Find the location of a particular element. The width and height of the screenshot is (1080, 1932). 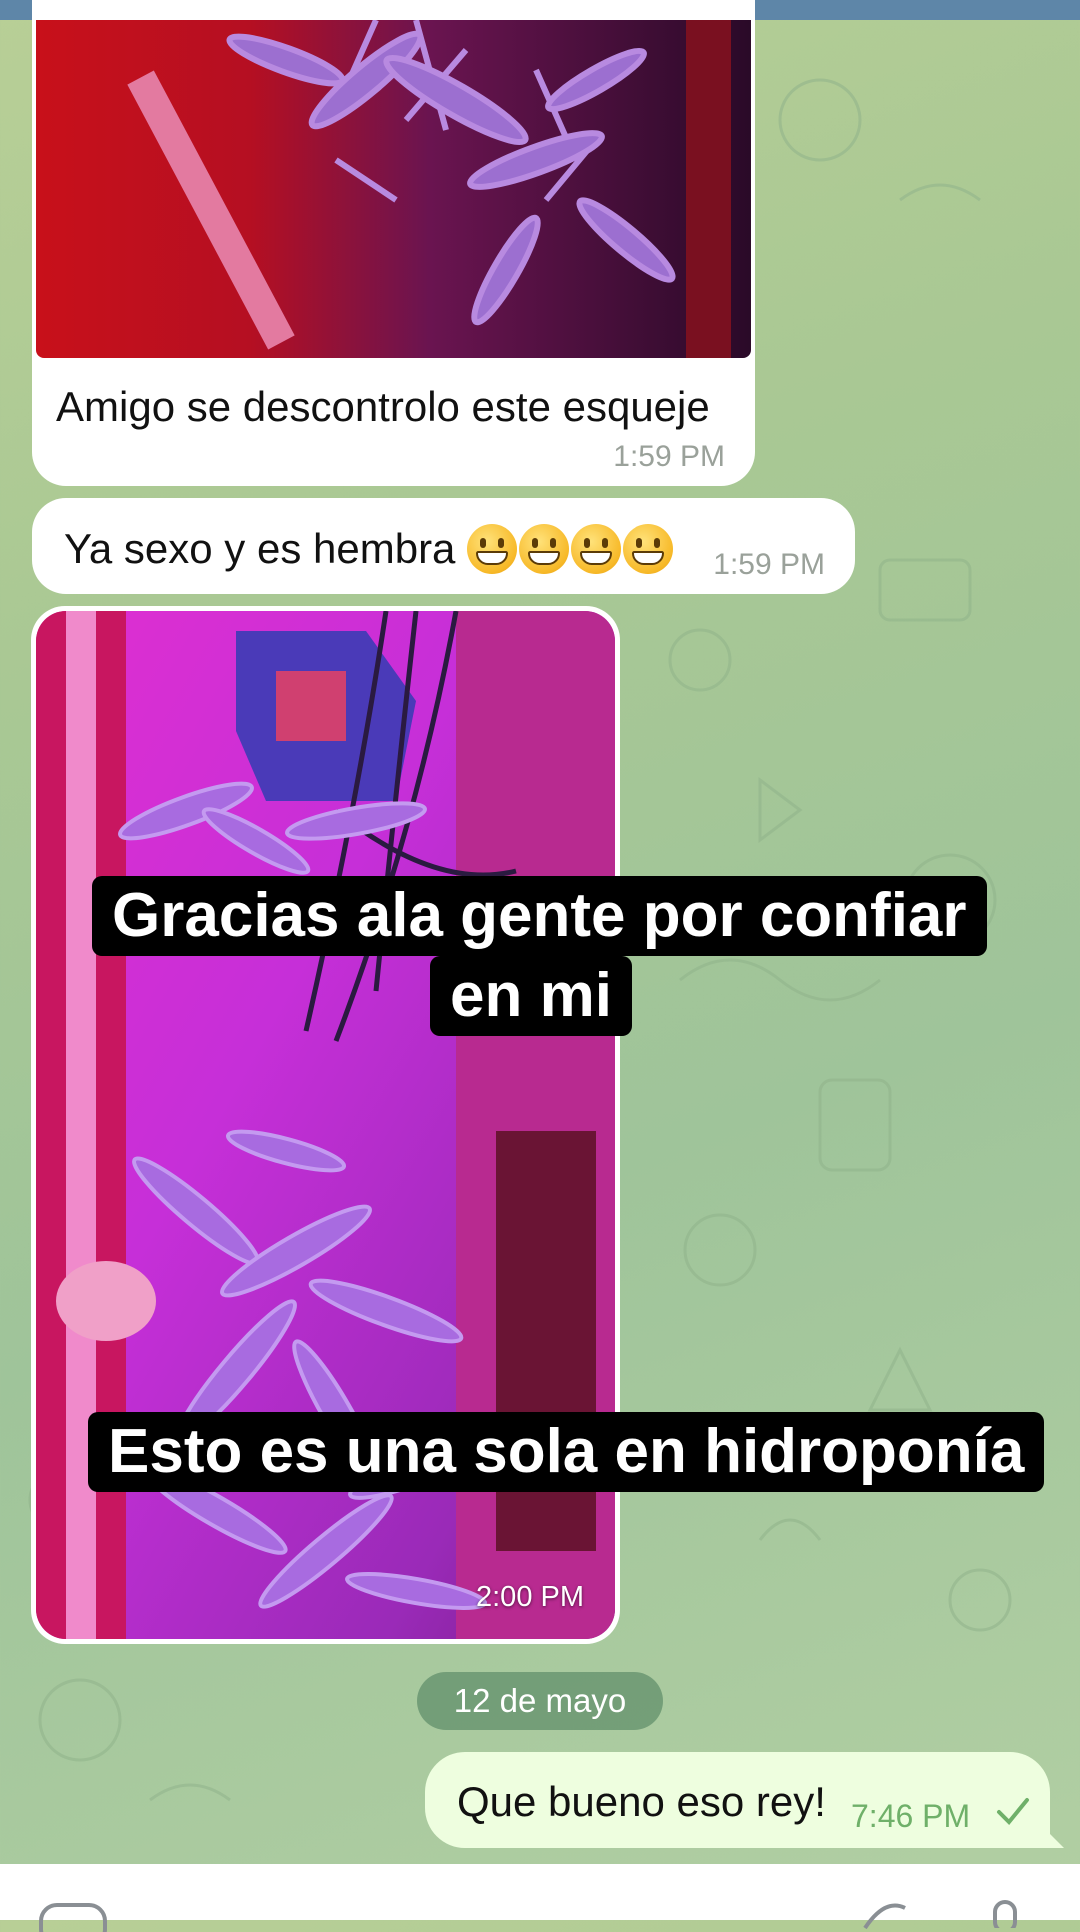

emoji-group is located at coordinates (570, 549).